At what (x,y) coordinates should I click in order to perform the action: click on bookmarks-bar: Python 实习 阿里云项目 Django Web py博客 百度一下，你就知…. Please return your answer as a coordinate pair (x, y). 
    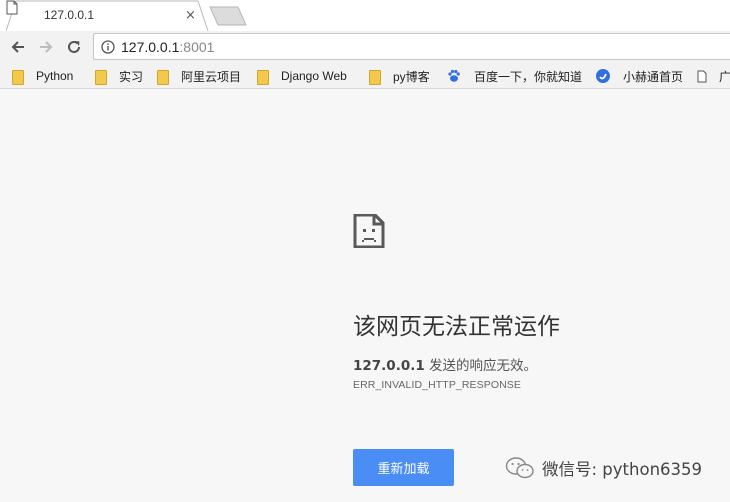
    Looking at the image, I should click on (365, 76).